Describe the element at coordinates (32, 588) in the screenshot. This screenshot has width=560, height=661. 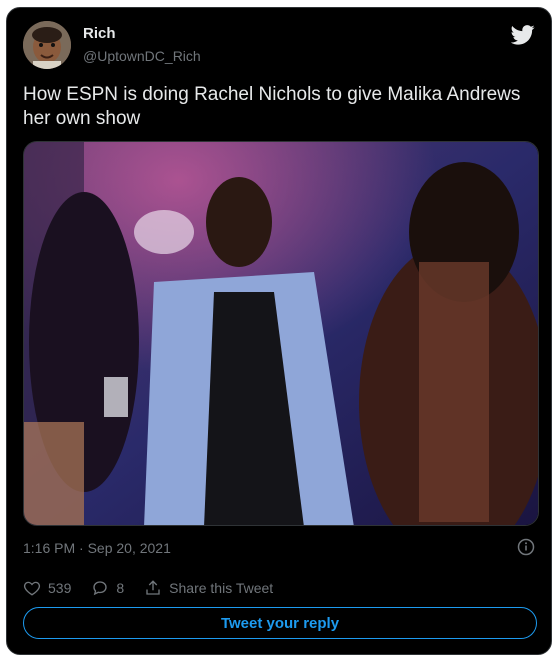
I see `heart-icon` at that location.